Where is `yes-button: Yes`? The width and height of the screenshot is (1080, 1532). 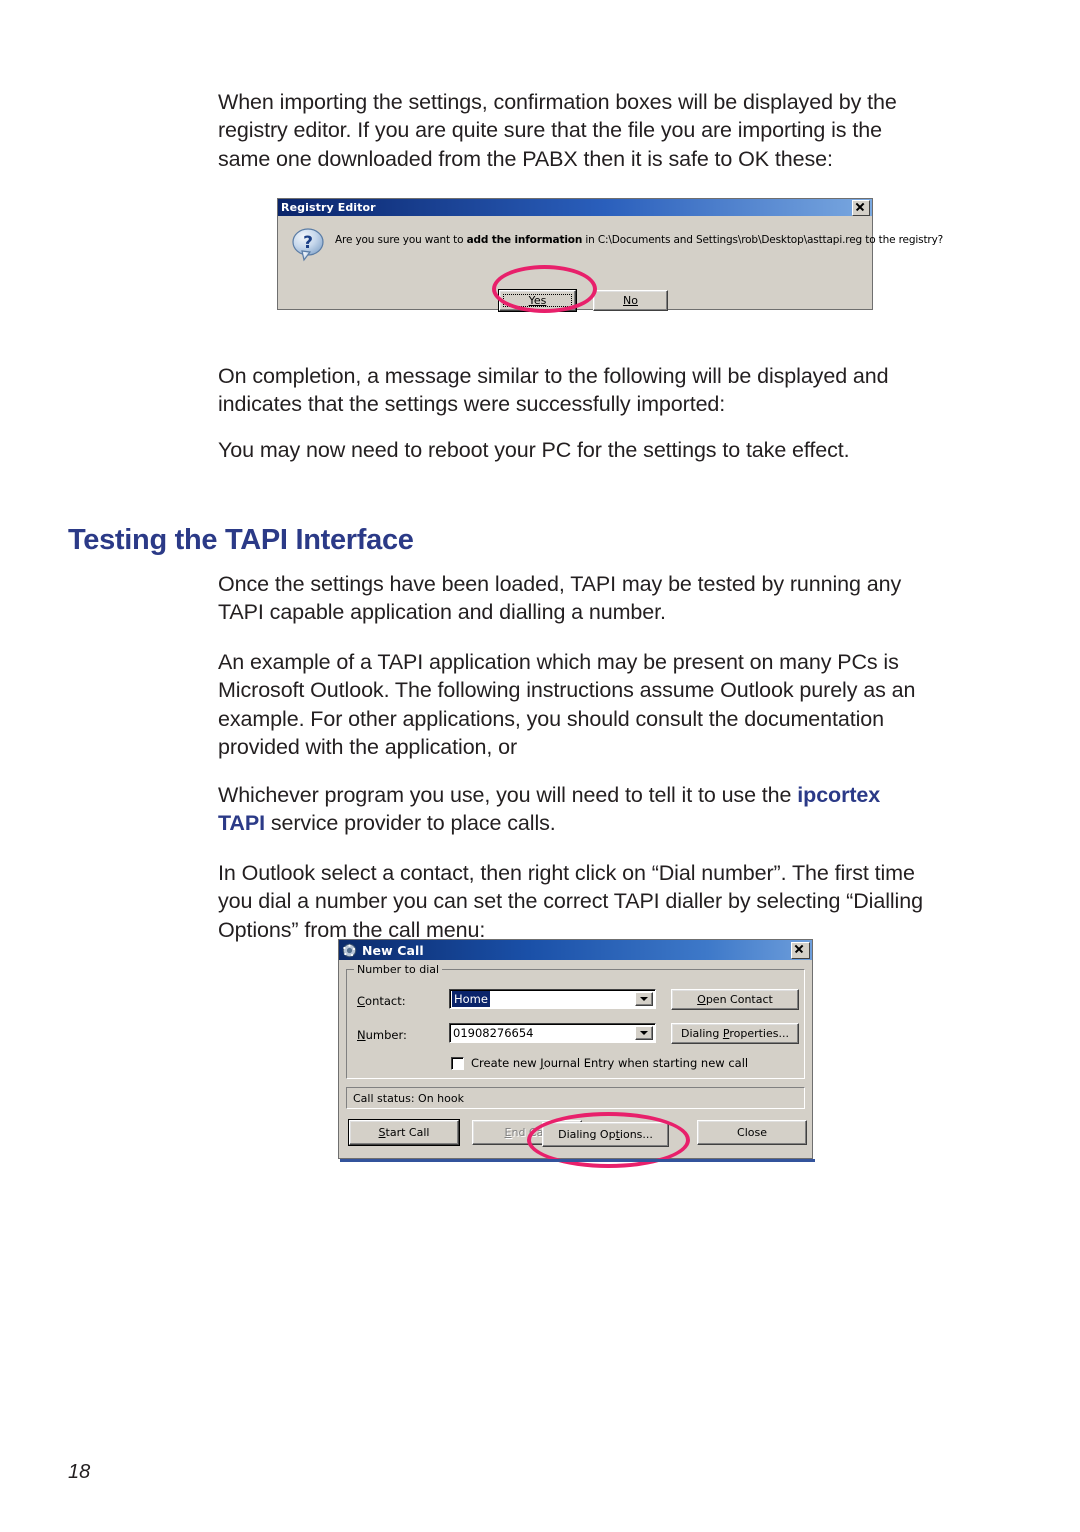 yes-button: Yes is located at coordinates (537, 300).